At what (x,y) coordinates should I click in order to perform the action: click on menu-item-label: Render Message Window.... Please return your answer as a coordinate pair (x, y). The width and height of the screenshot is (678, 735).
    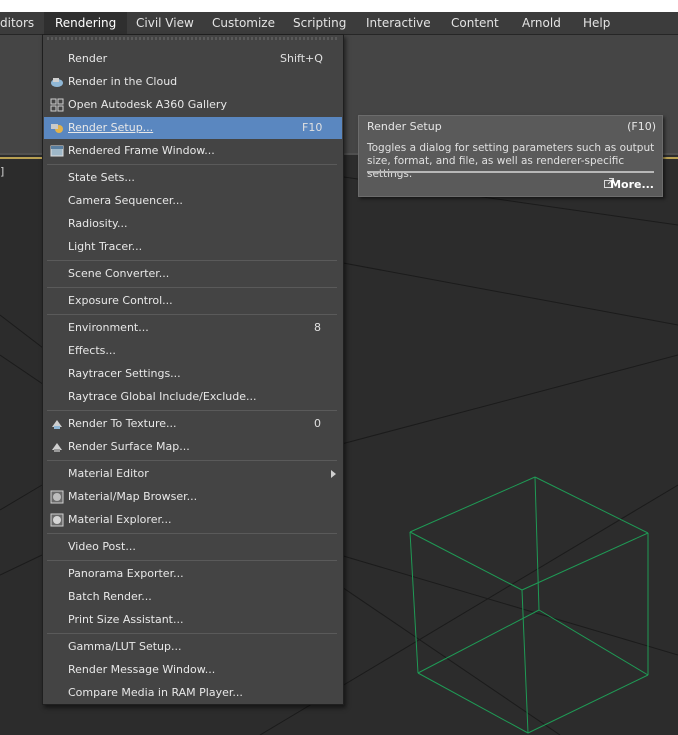
    Looking at the image, I should click on (142, 669).